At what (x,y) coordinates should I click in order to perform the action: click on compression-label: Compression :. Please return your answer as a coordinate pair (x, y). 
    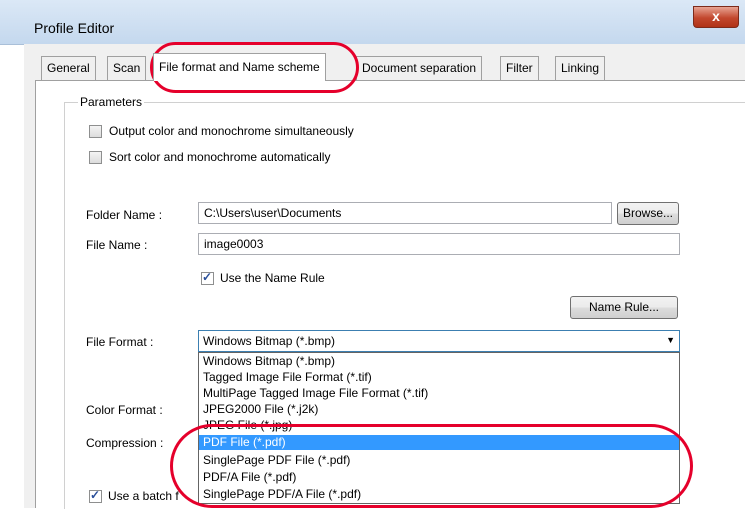
    Looking at the image, I should click on (125, 443).